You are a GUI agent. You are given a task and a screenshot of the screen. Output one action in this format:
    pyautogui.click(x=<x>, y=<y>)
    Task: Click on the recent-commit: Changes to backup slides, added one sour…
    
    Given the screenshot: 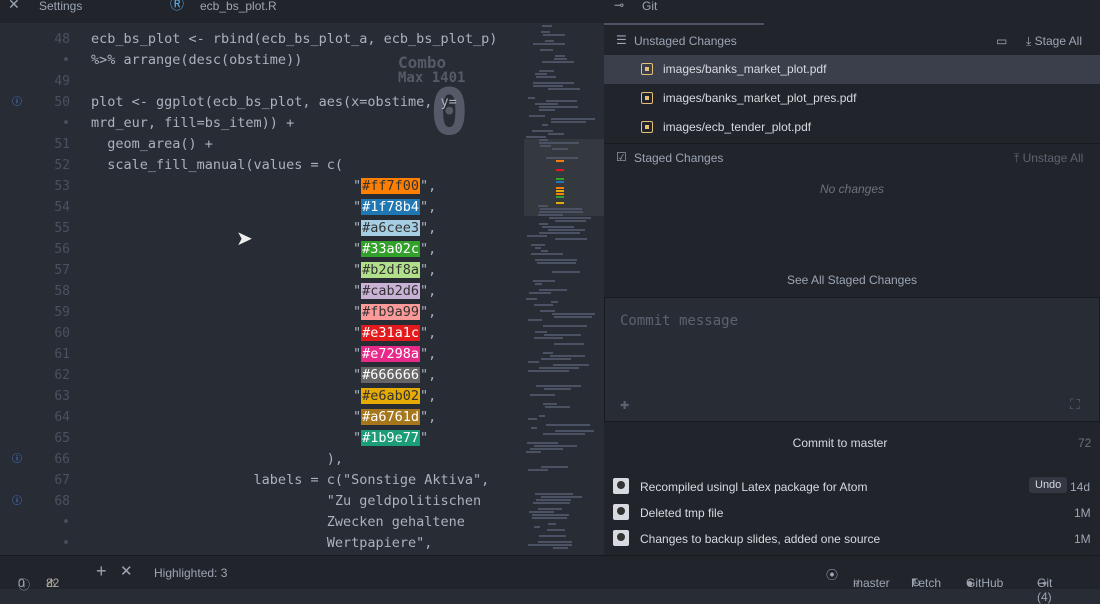 What is the action you would take?
    pyautogui.click(x=852, y=539)
    